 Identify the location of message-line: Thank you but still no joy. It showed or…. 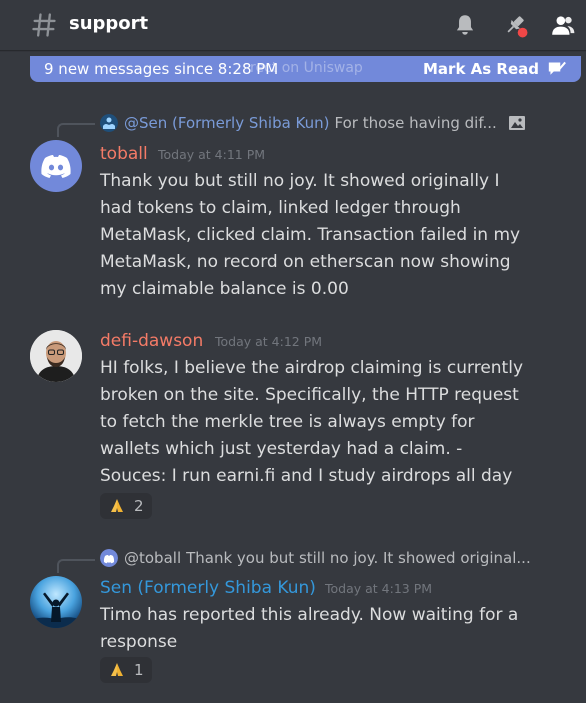
(300, 181).